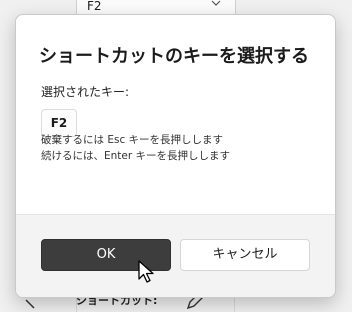  What do you see at coordinates (94, 6) in the screenshot?
I see `key-dropdown-value: F2` at bounding box center [94, 6].